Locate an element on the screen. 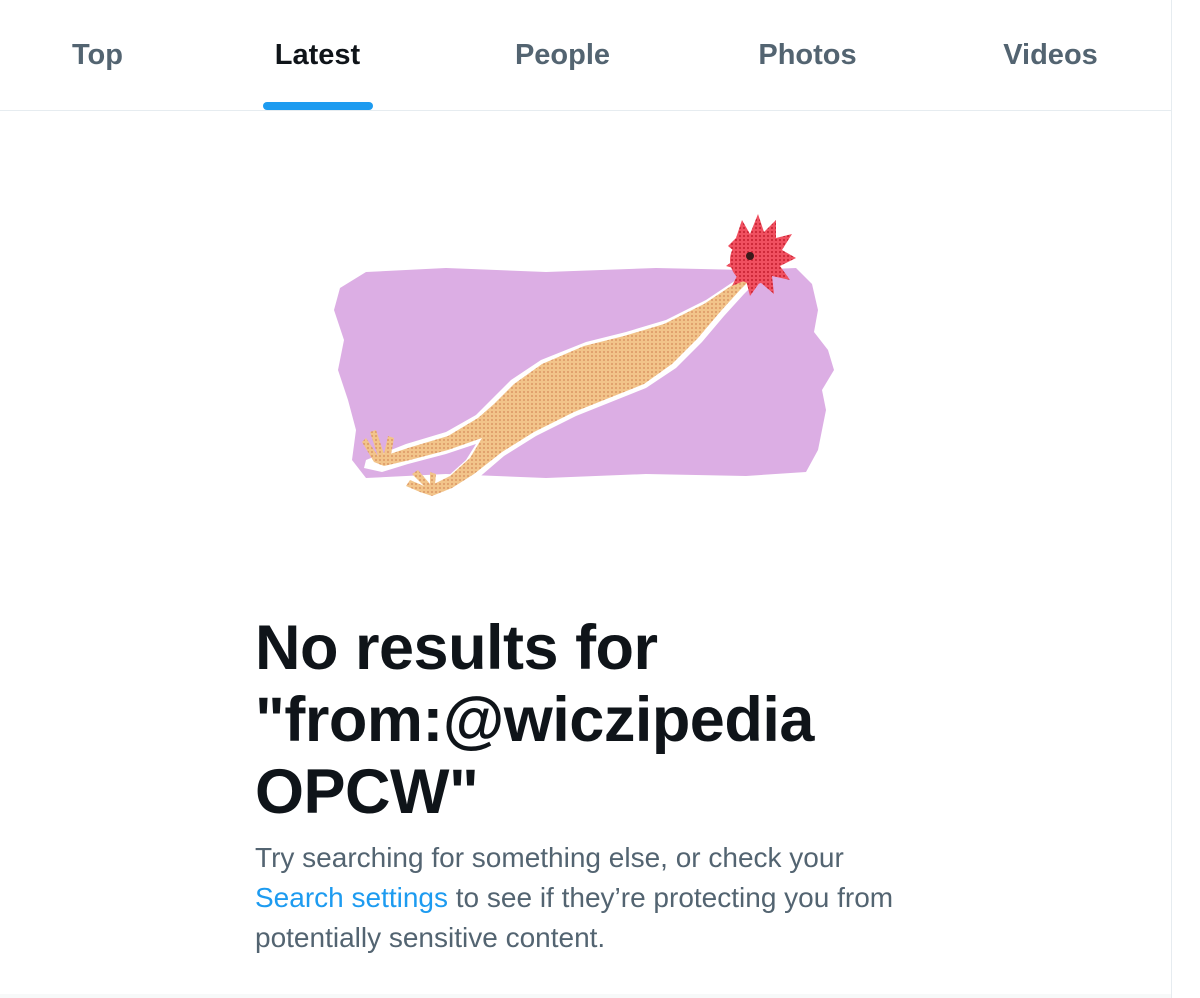 The width and height of the screenshot is (1200, 998). no-results-headline: No results for "from:@wiczipedia OPCW" is located at coordinates (605, 720).